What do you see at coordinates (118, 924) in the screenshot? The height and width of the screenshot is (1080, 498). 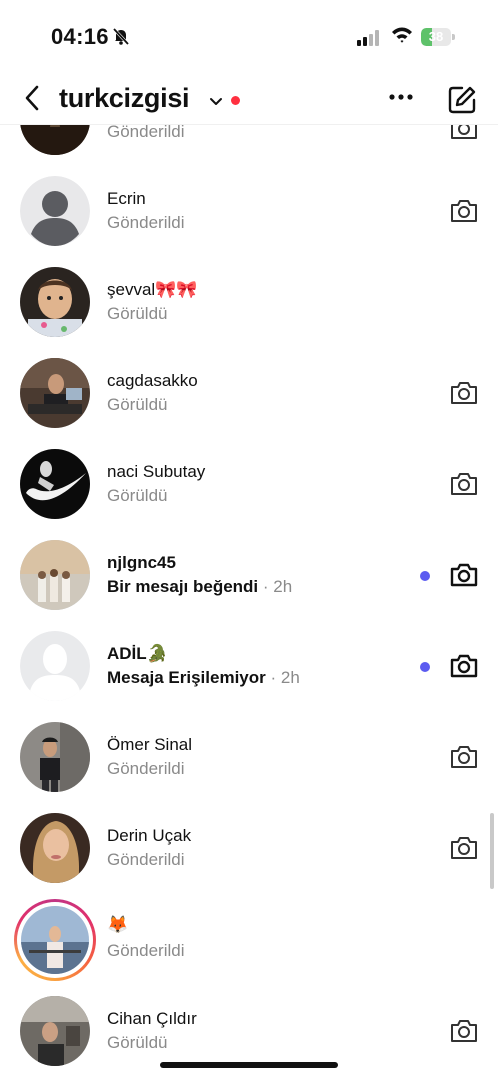 I see `conversation-name: 🦊` at bounding box center [118, 924].